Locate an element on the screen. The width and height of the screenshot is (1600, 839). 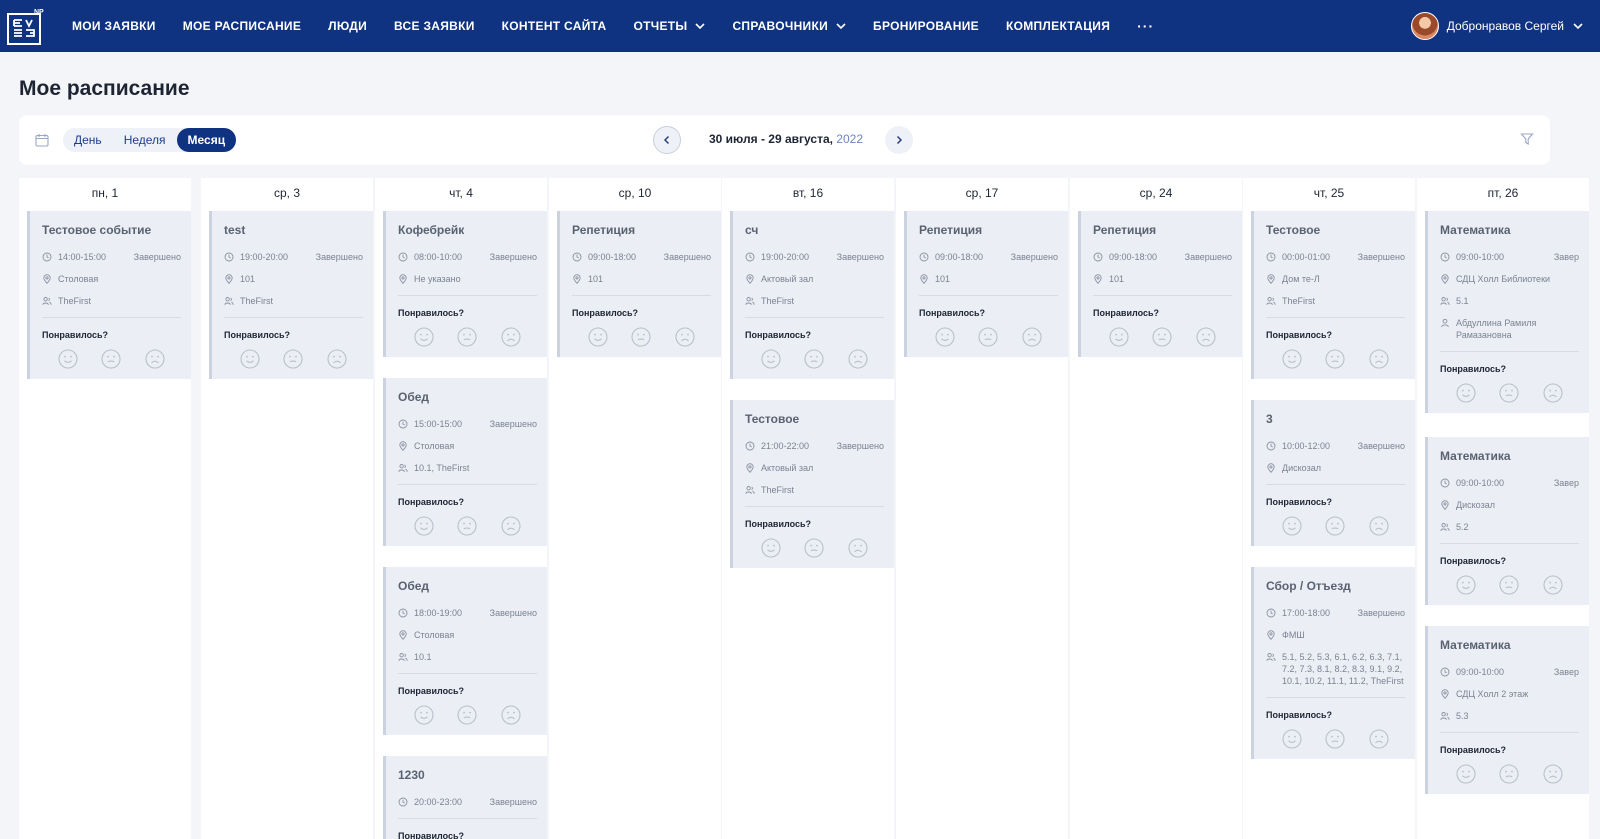
calendar-icon is located at coordinates (42, 140).